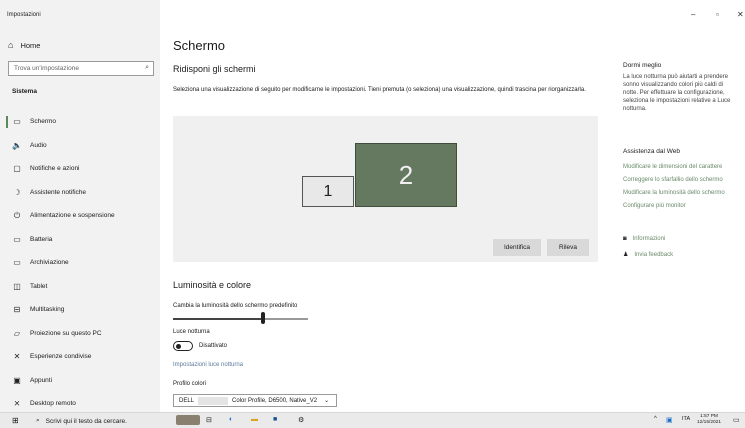  I want to click on tray-app: ▣, so click(669, 420).